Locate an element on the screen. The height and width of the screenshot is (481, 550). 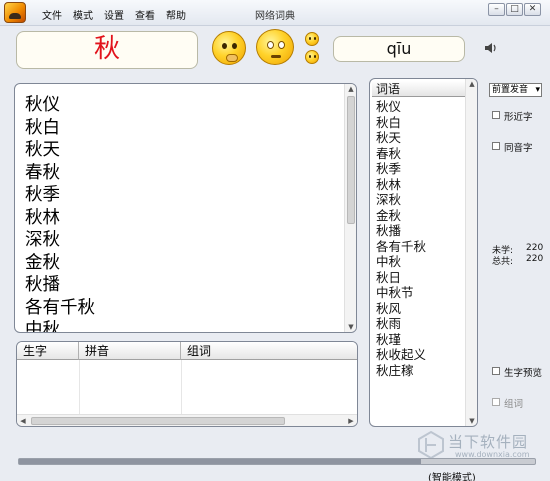
similar-shape-label: 形近字 is located at coordinates (518, 117).